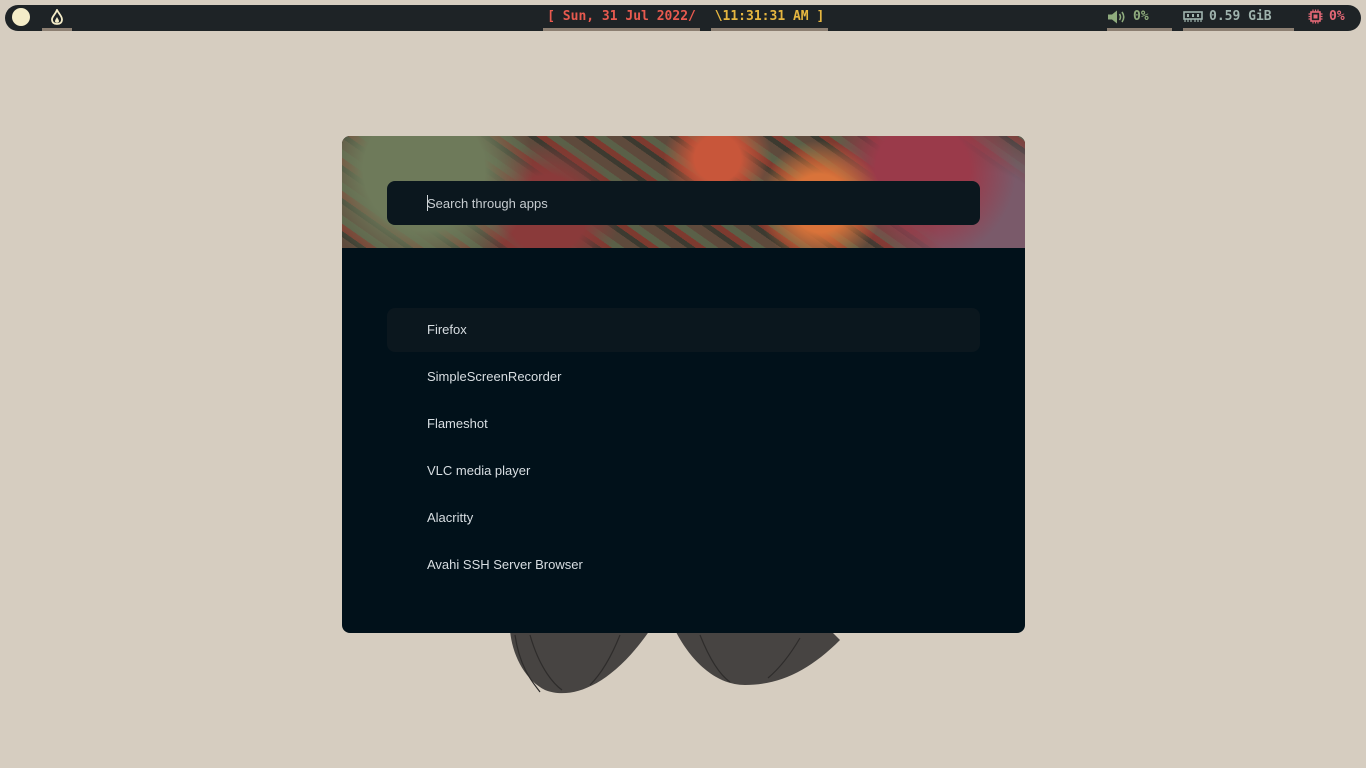 The width and height of the screenshot is (1366, 768). What do you see at coordinates (683, 377) in the screenshot?
I see `app-item-simplescreenrecorder: SimpleScreenRecorder` at bounding box center [683, 377].